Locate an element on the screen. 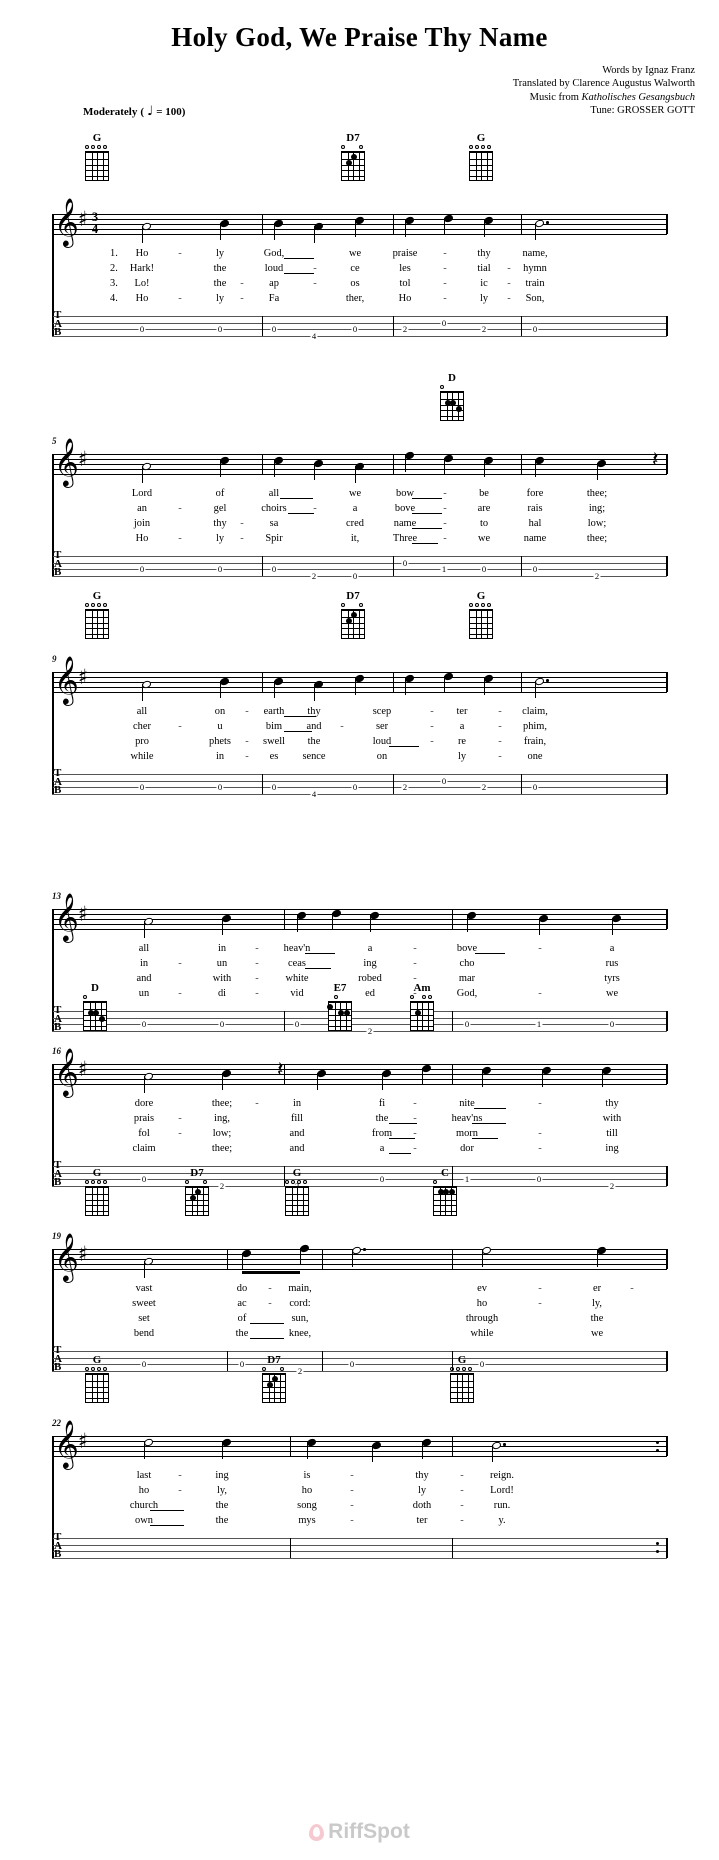 The image size is (719, 1860). chord-diagram-g: G is located at coordinates (97, 1191).